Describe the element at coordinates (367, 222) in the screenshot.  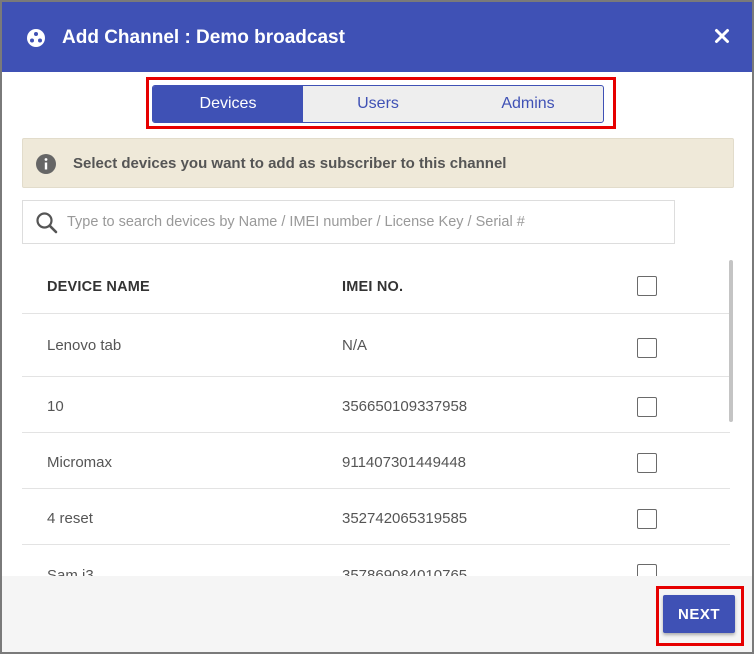
I see `search-input` at that location.